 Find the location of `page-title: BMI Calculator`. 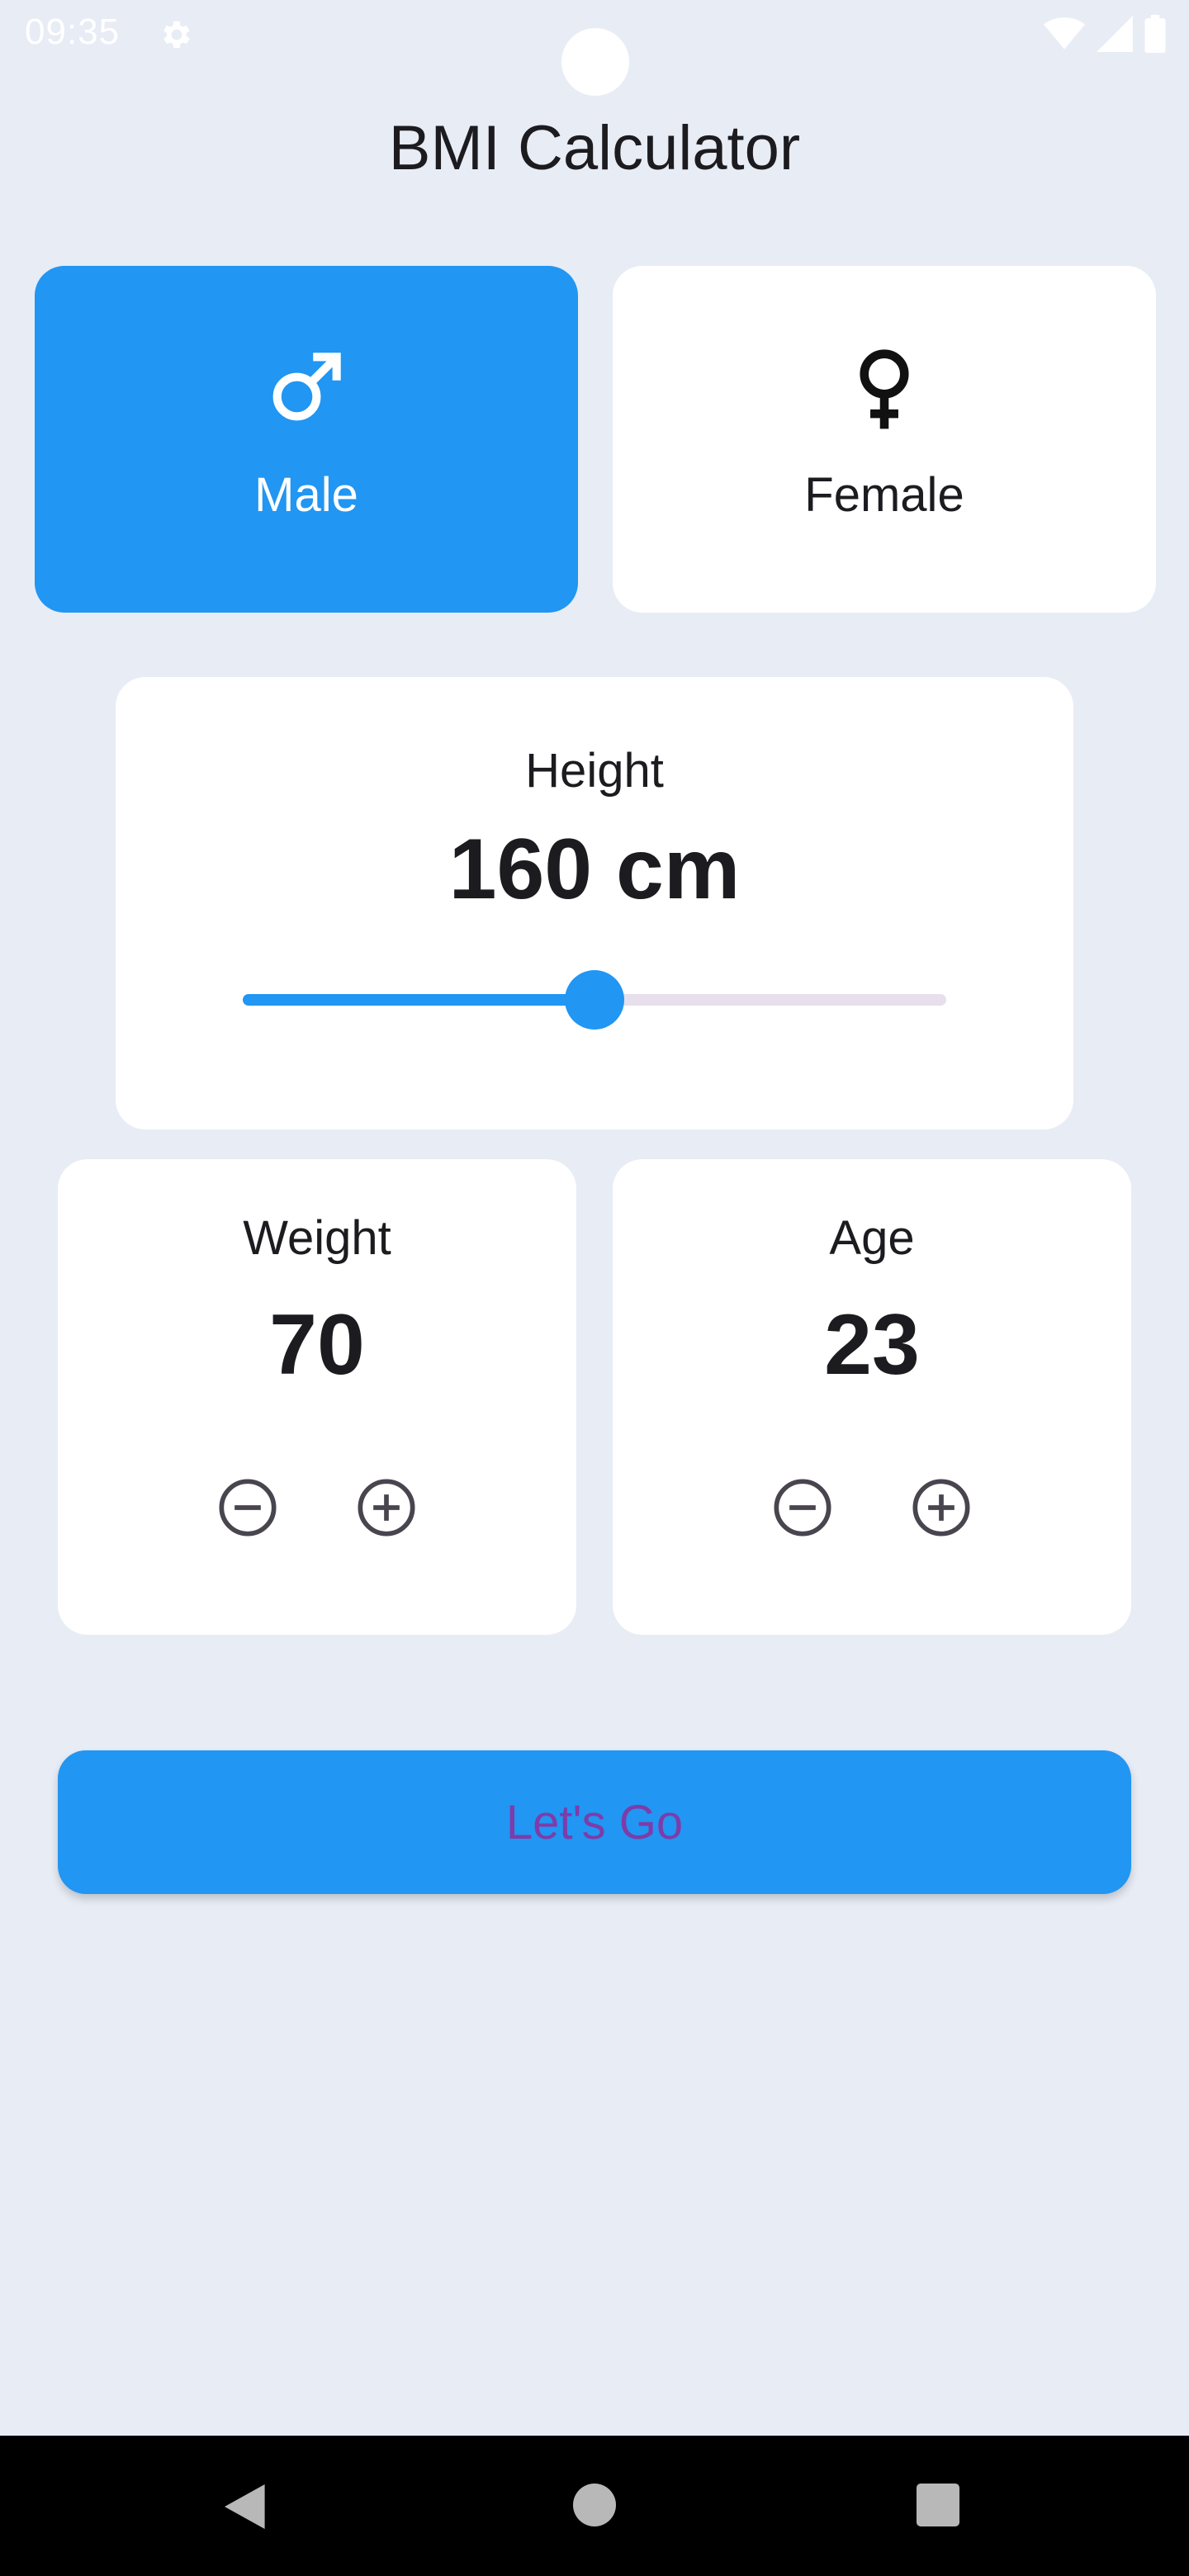

page-title: BMI Calculator is located at coordinates (594, 148).